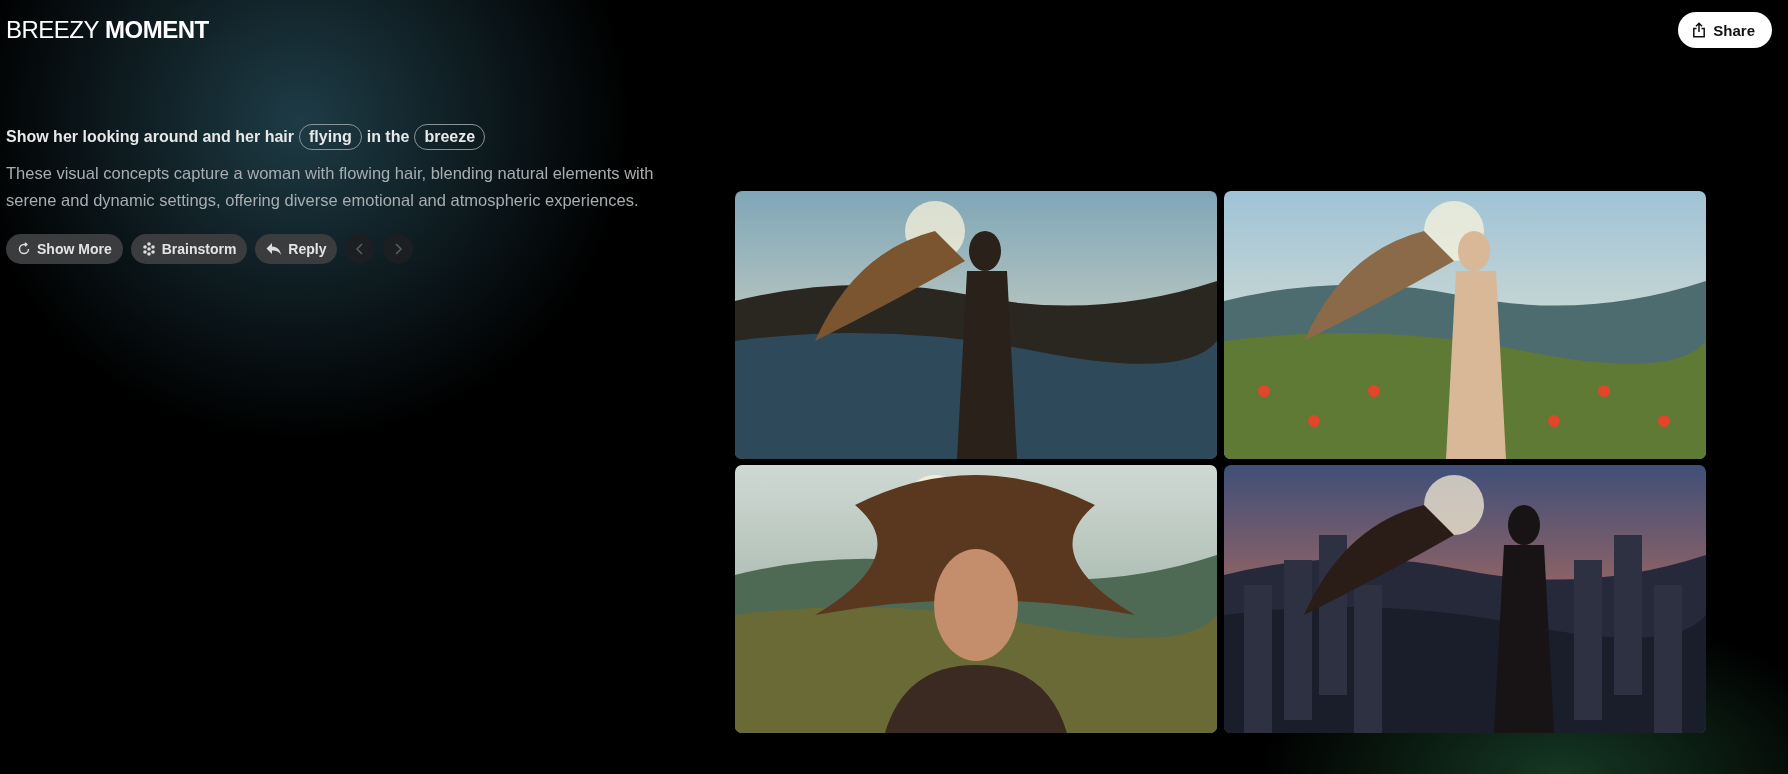 Image resolution: width=1788 pixels, height=774 pixels. What do you see at coordinates (1725, 30) in the screenshot?
I see `share-button: Share` at bounding box center [1725, 30].